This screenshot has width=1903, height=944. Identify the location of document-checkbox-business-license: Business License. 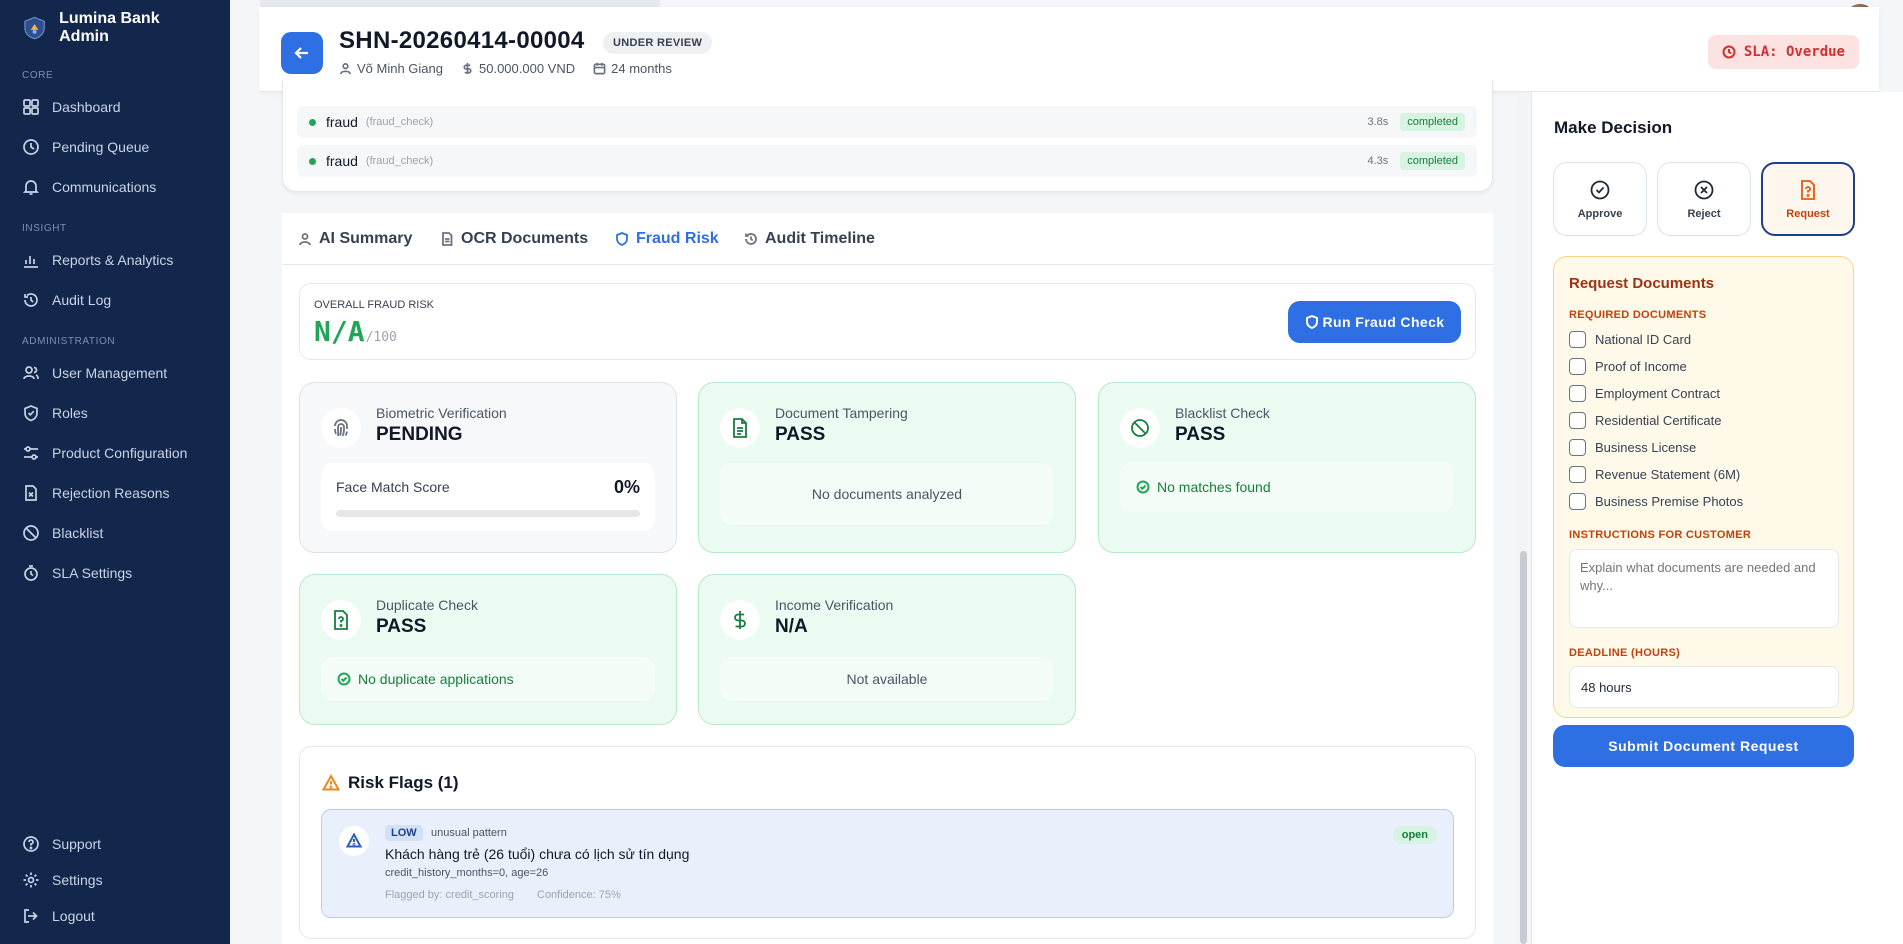
(1632, 447).